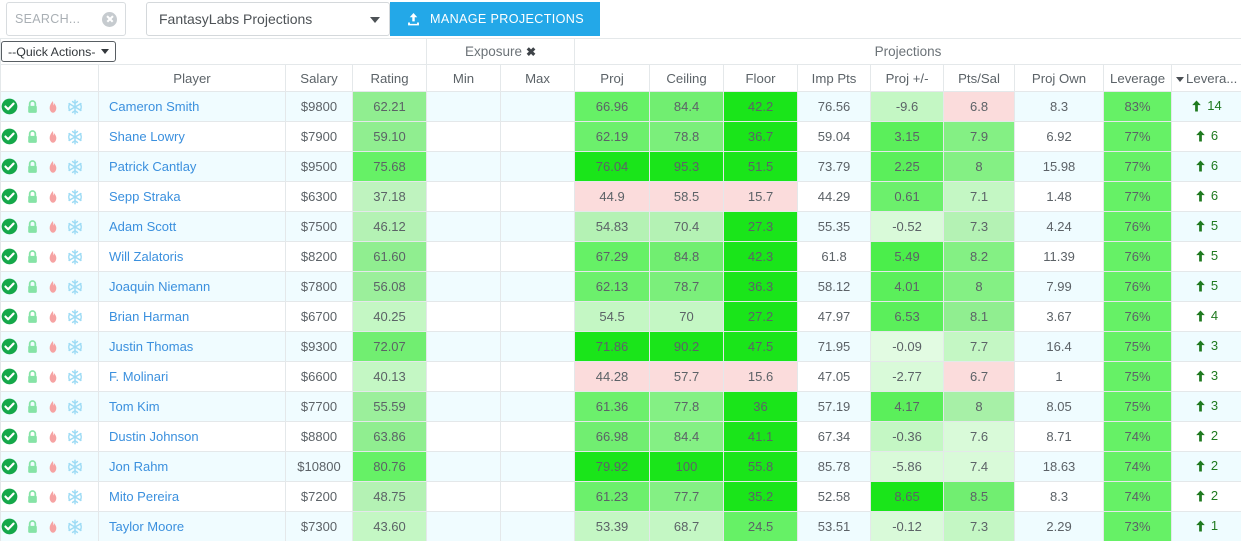 This screenshot has width=1241, height=541. What do you see at coordinates (761, 78) in the screenshot?
I see `column-header-floor: Floor` at bounding box center [761, 78].